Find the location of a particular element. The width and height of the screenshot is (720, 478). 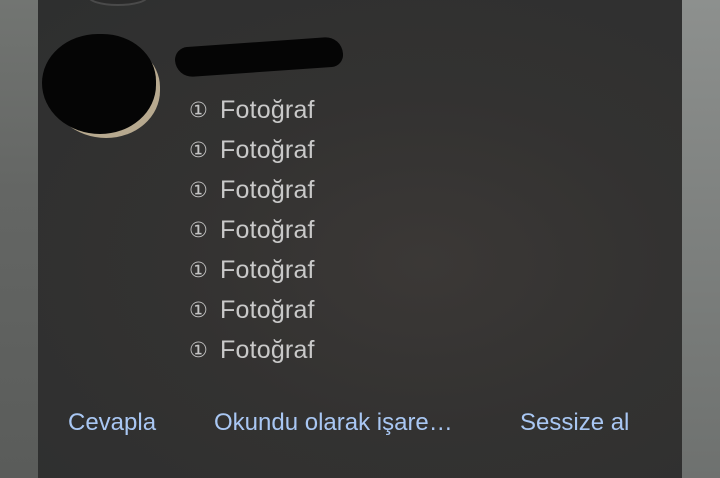

previous-avatar-edge is located at coordinates (118, 2).